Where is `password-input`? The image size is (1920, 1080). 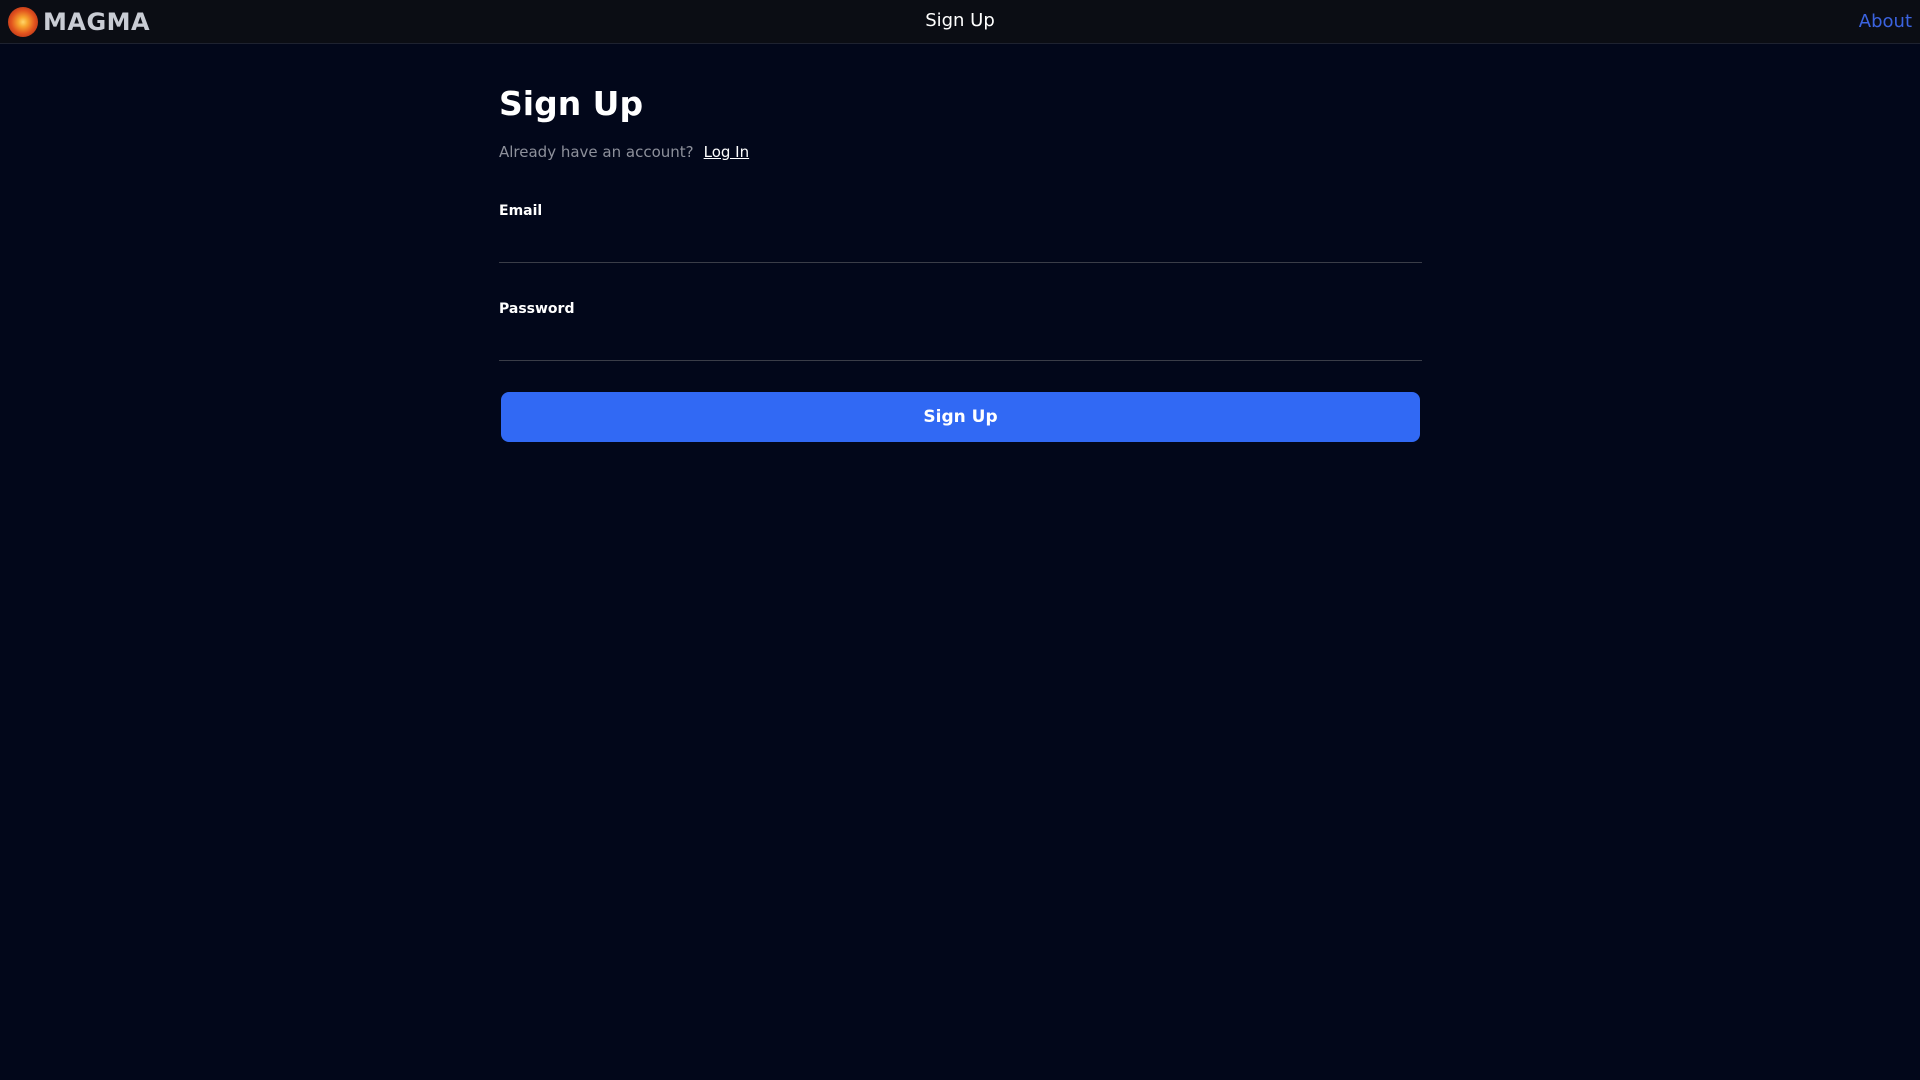 password-input is located at coordinates (960, 339).